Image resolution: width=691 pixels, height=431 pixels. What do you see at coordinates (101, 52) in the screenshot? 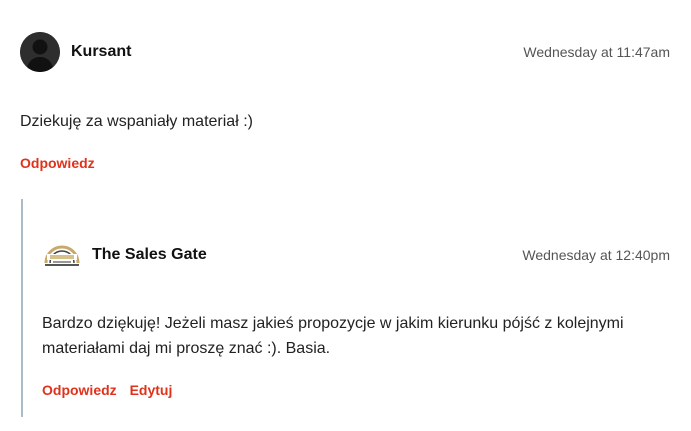
I see `comment-author: Kursant` at bounding box center [101, 52].